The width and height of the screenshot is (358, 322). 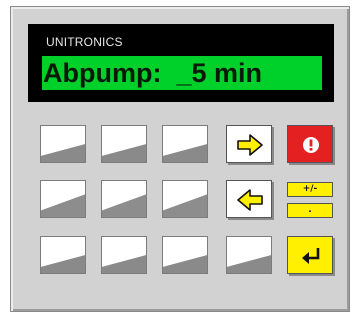 What do you see at coordinates (310, 189) in the screenshot?
I see `plus-minus-key: +/-` at bounding box center [310, 189].